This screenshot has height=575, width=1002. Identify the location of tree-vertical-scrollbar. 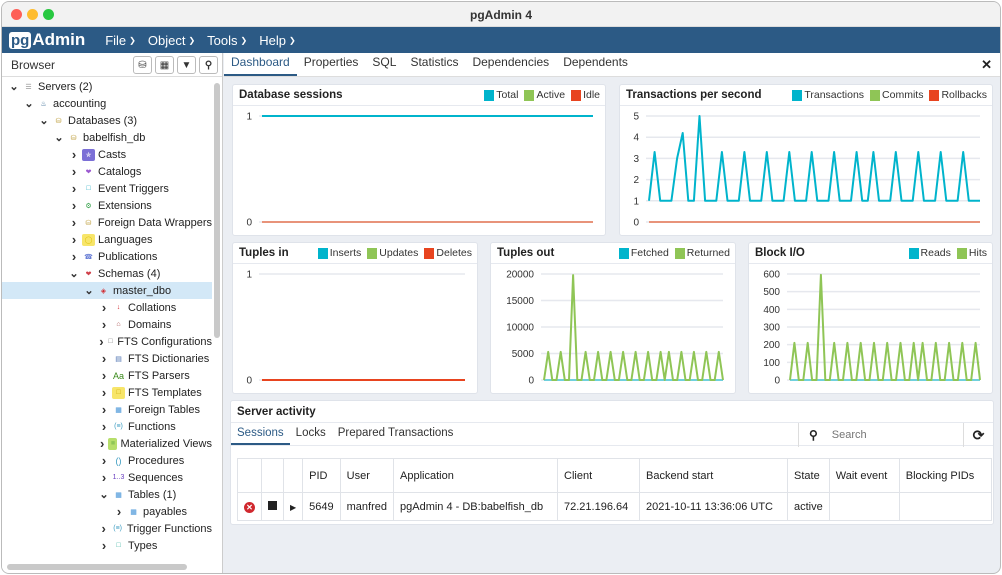
(217, 210).